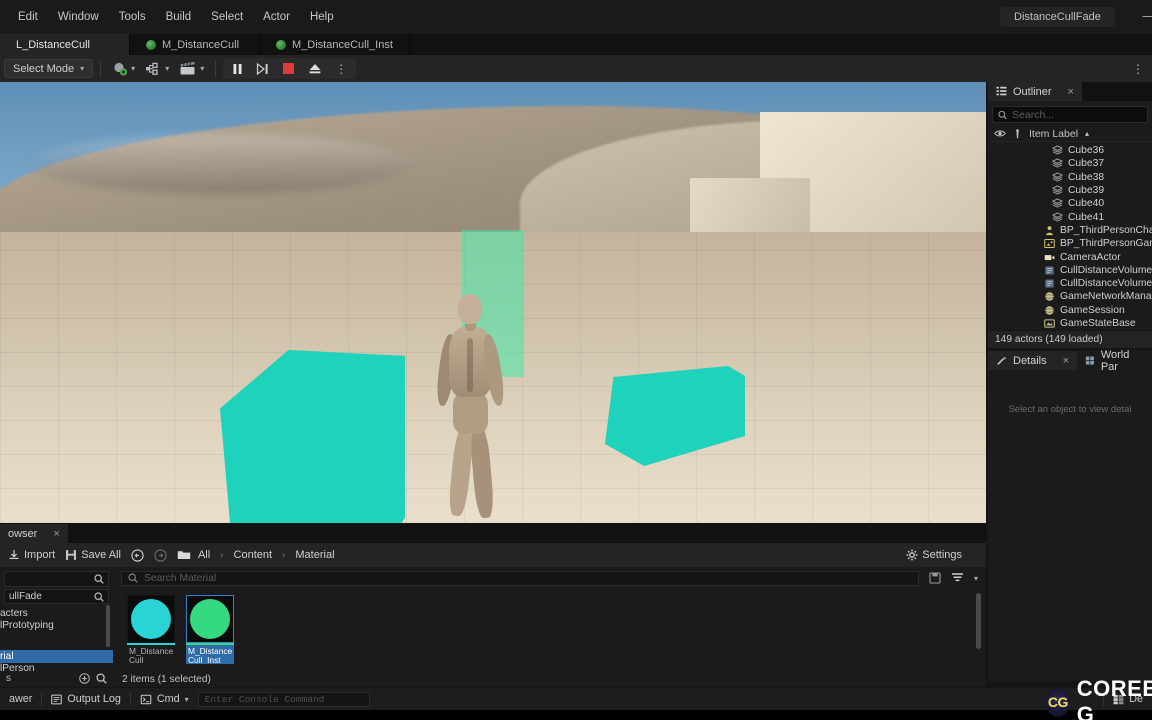  What do you see at coordinates (56, 579) in the screenshot?
I see `sources-filter-row` at bounding box center [56, 579].